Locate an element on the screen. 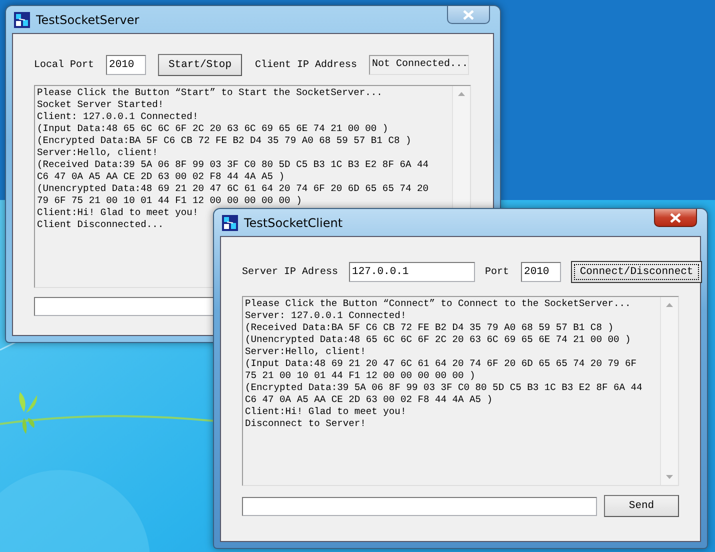 The width and height of the screenshot is (715, 552). log-line: (Unencrypted Data:48 69 21 20 47 6C 61 64 20 74 6F 20 6D 65 65 74 20 is located at coordinates (232, 189).